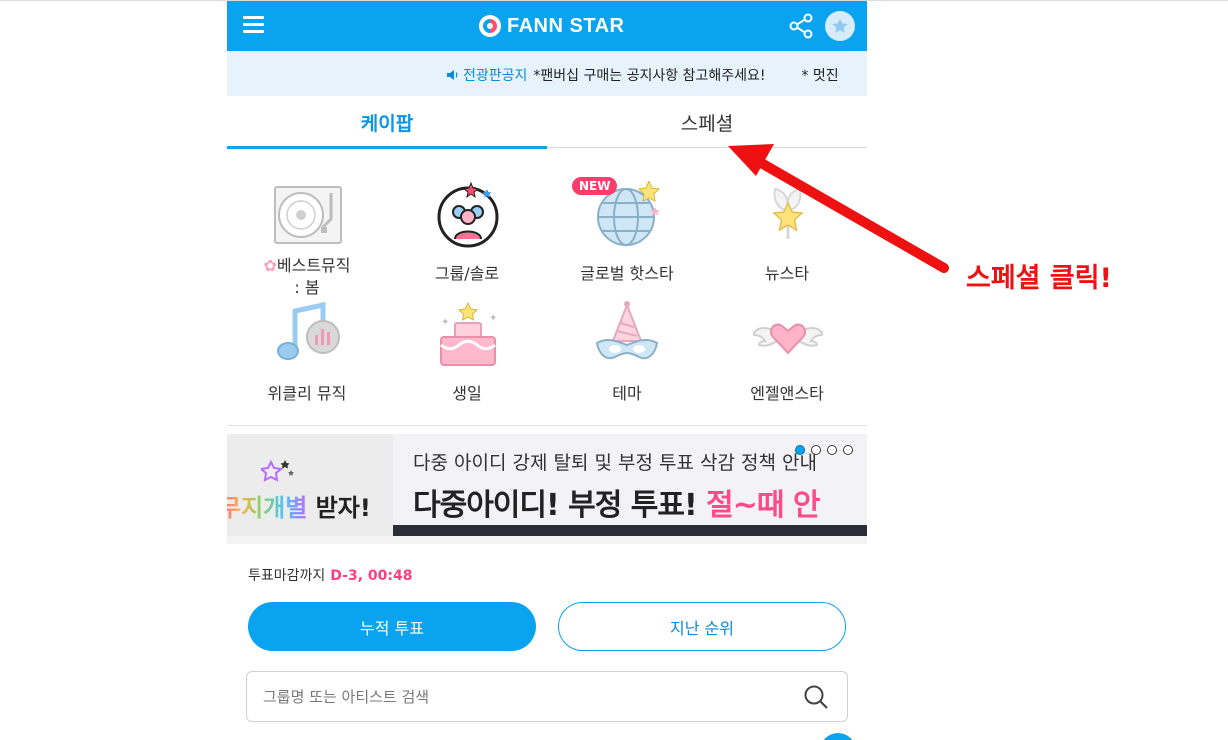 The image size is (1228, 740). I want to click on main-tabs: 케이팝 스페셜, so click(547, 123).